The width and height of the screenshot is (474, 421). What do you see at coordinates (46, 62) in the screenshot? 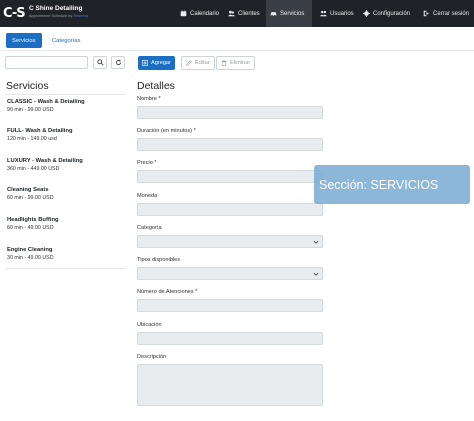
I see `search-input` at bounding box center [46, 62].